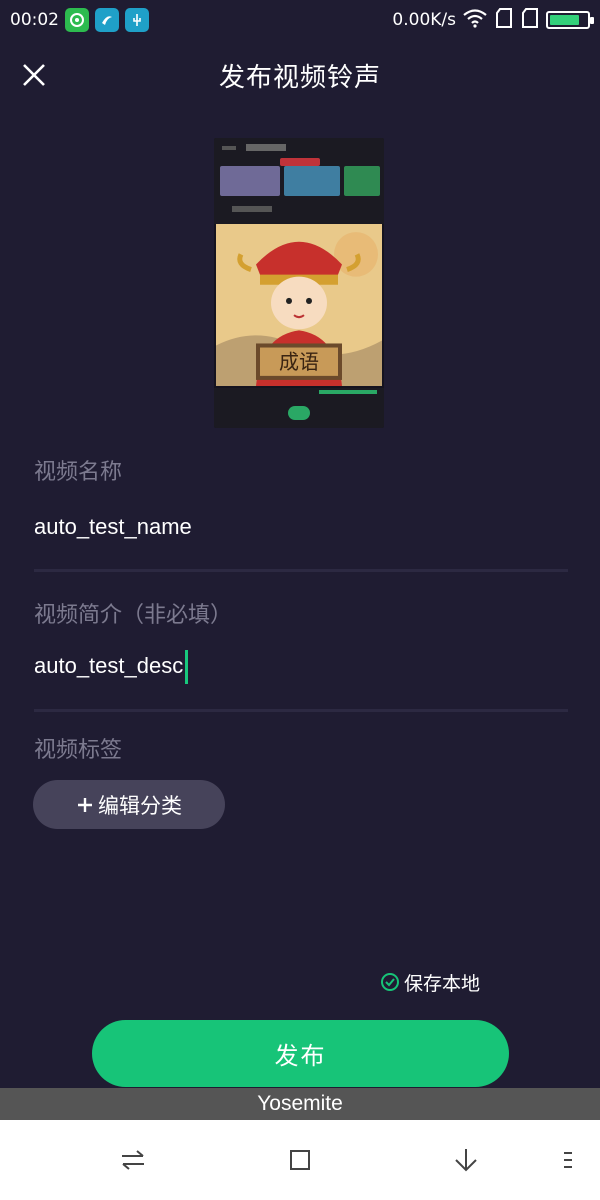 Image resolution: width=600 pixels, height=1200 pixels. I want to click on video-tags-label: 视频标签, so click(78, 750).